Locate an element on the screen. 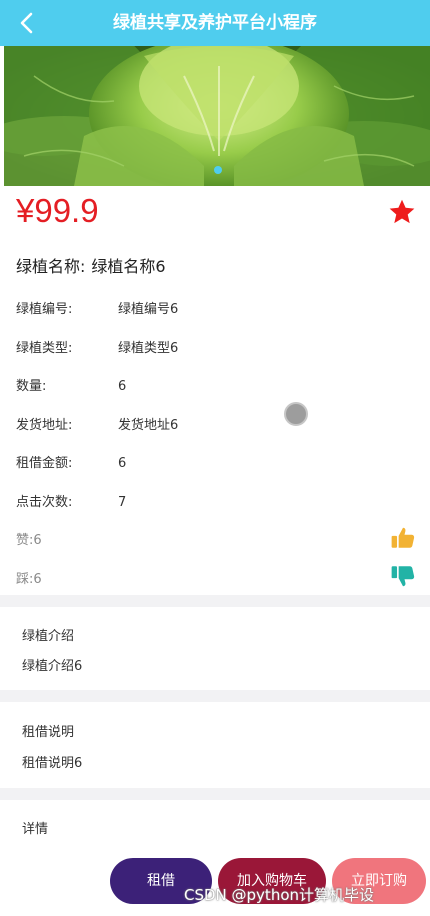  like-count: 赞:6 is located at coordinates (29, 540).